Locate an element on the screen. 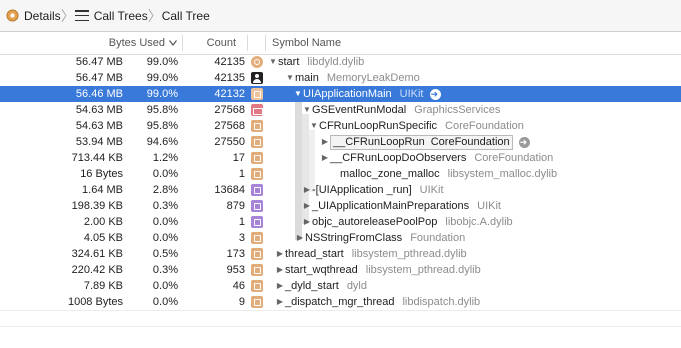  percent-cell: 99.0% is located at coordinates (162, 78).